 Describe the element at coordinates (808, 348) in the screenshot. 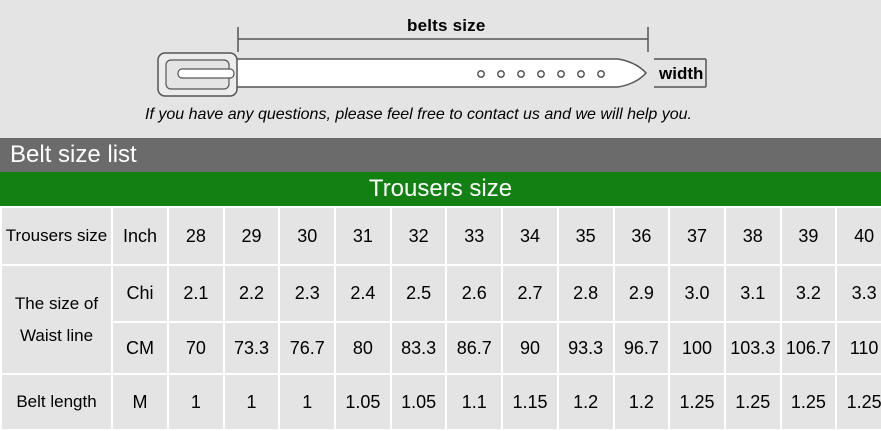

I see `value-cell: 106.7` at that location.